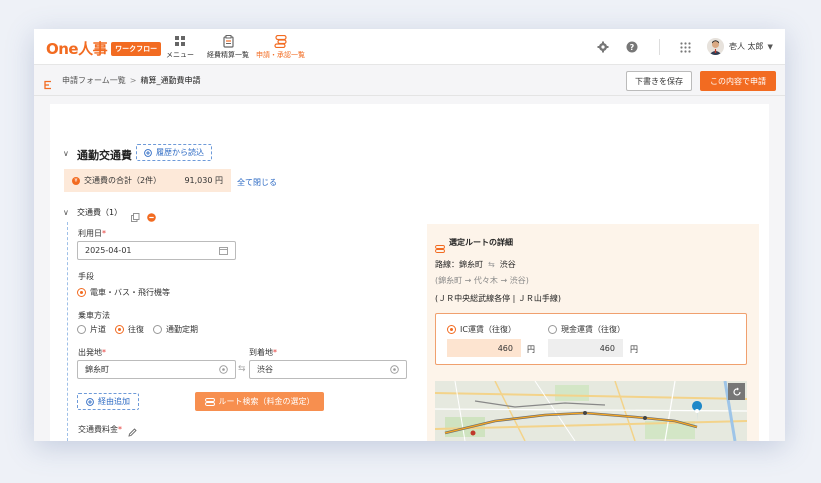 The height and width of the screenshot is (483, 821). I want to click on cash-fare-label: 現金運賃（往復）, so click(593, 329).